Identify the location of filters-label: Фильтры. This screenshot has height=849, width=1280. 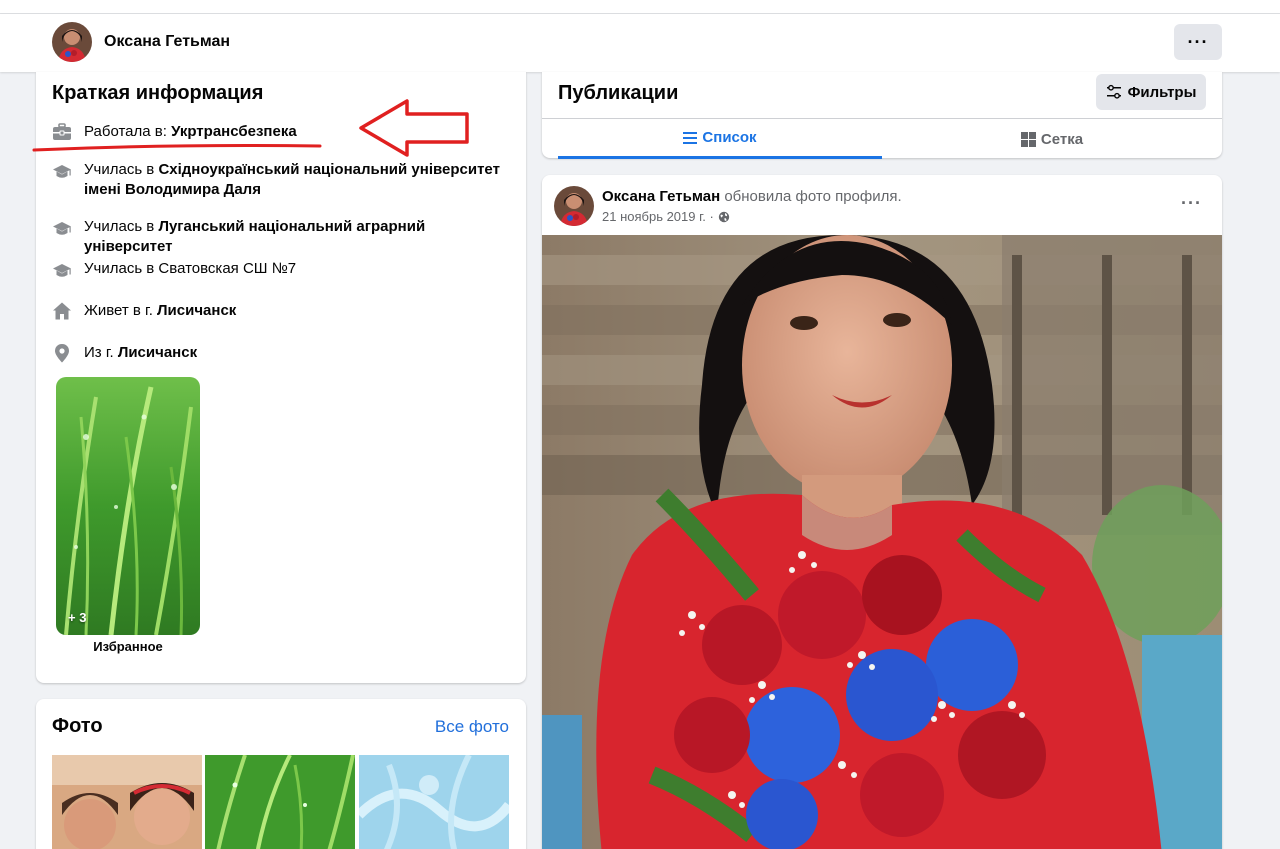
(1162, 92).